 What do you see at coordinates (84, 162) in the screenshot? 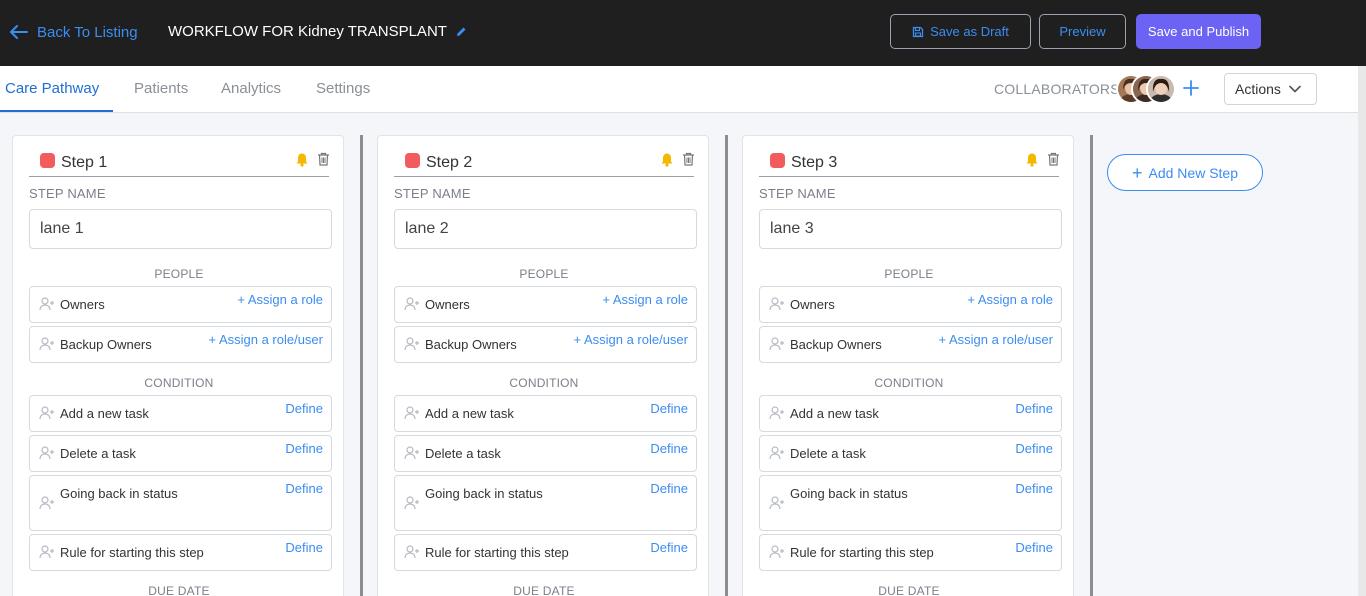
I see `step-title: Step 1` at bounding box center [84, 162].